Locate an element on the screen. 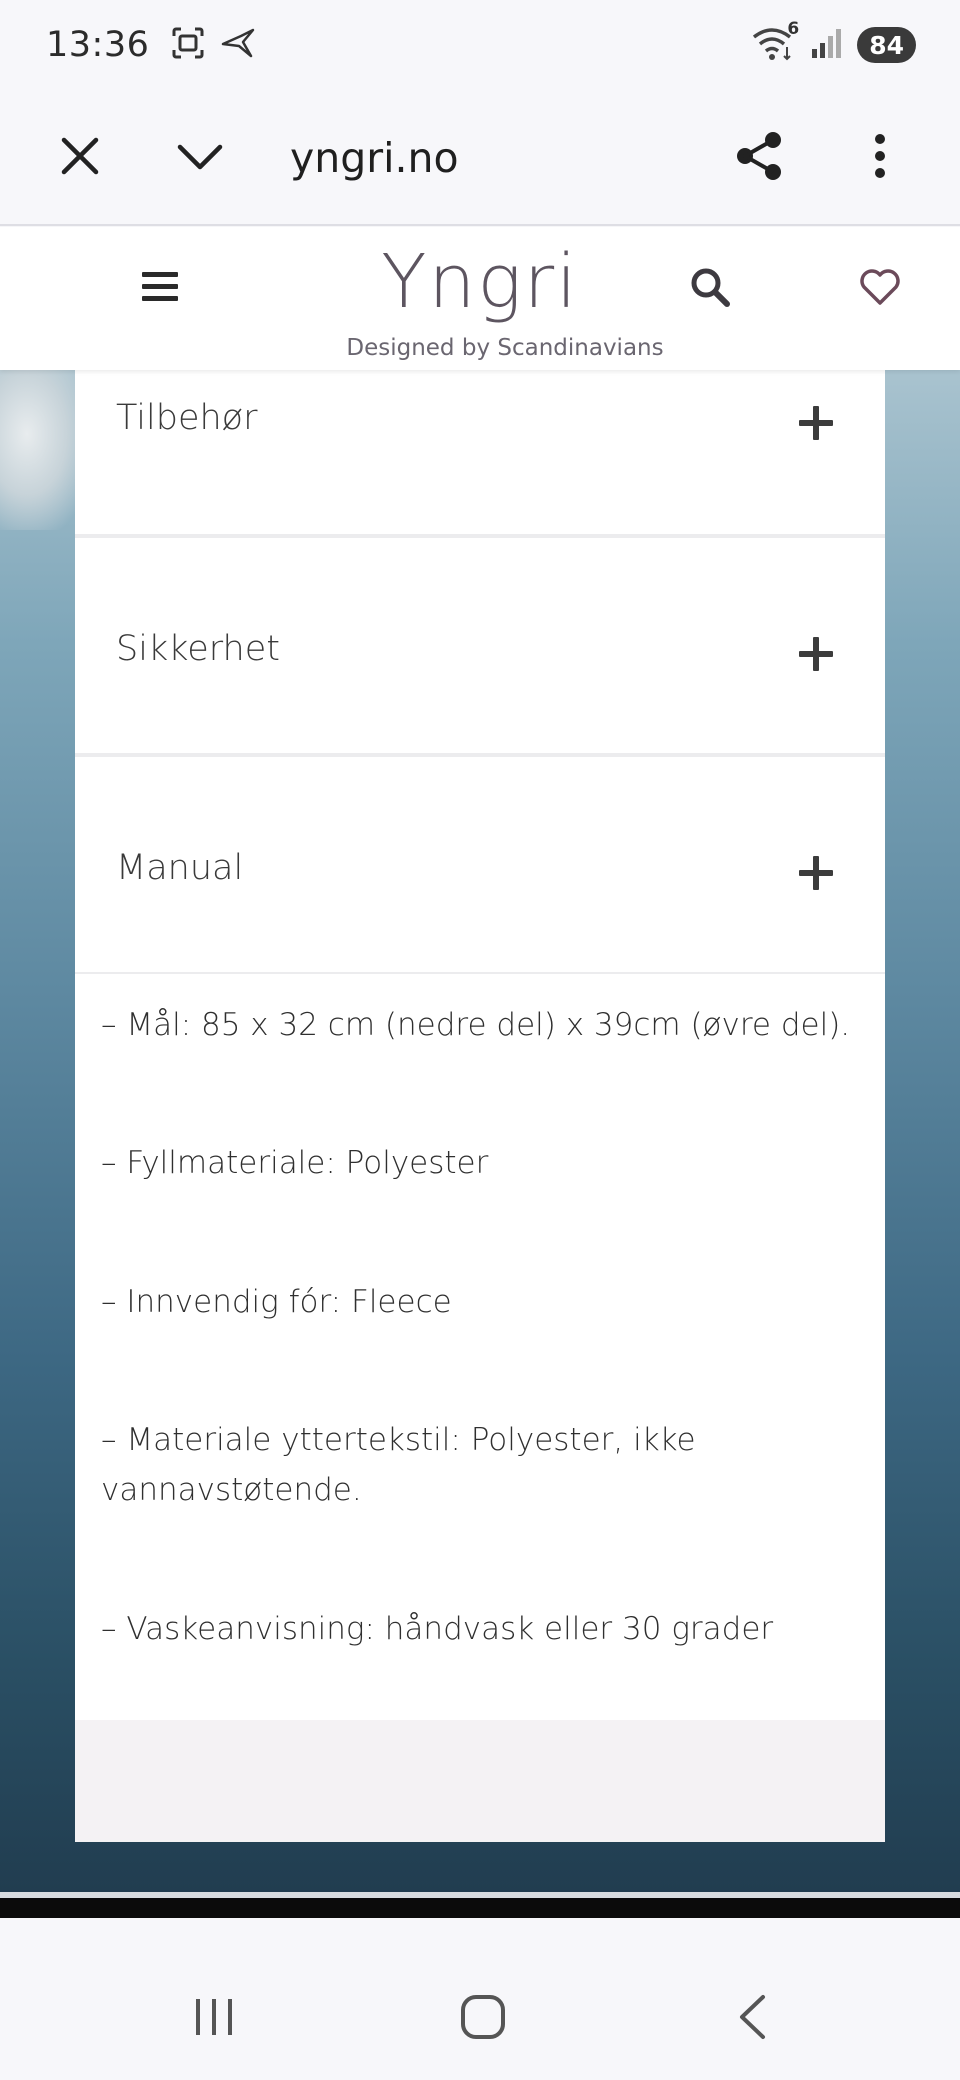 Image resolution: width=960 pixels, height=2080 pixels. site-header: Yngri Designed by Scandinavians is located at coordinates (480, 298).